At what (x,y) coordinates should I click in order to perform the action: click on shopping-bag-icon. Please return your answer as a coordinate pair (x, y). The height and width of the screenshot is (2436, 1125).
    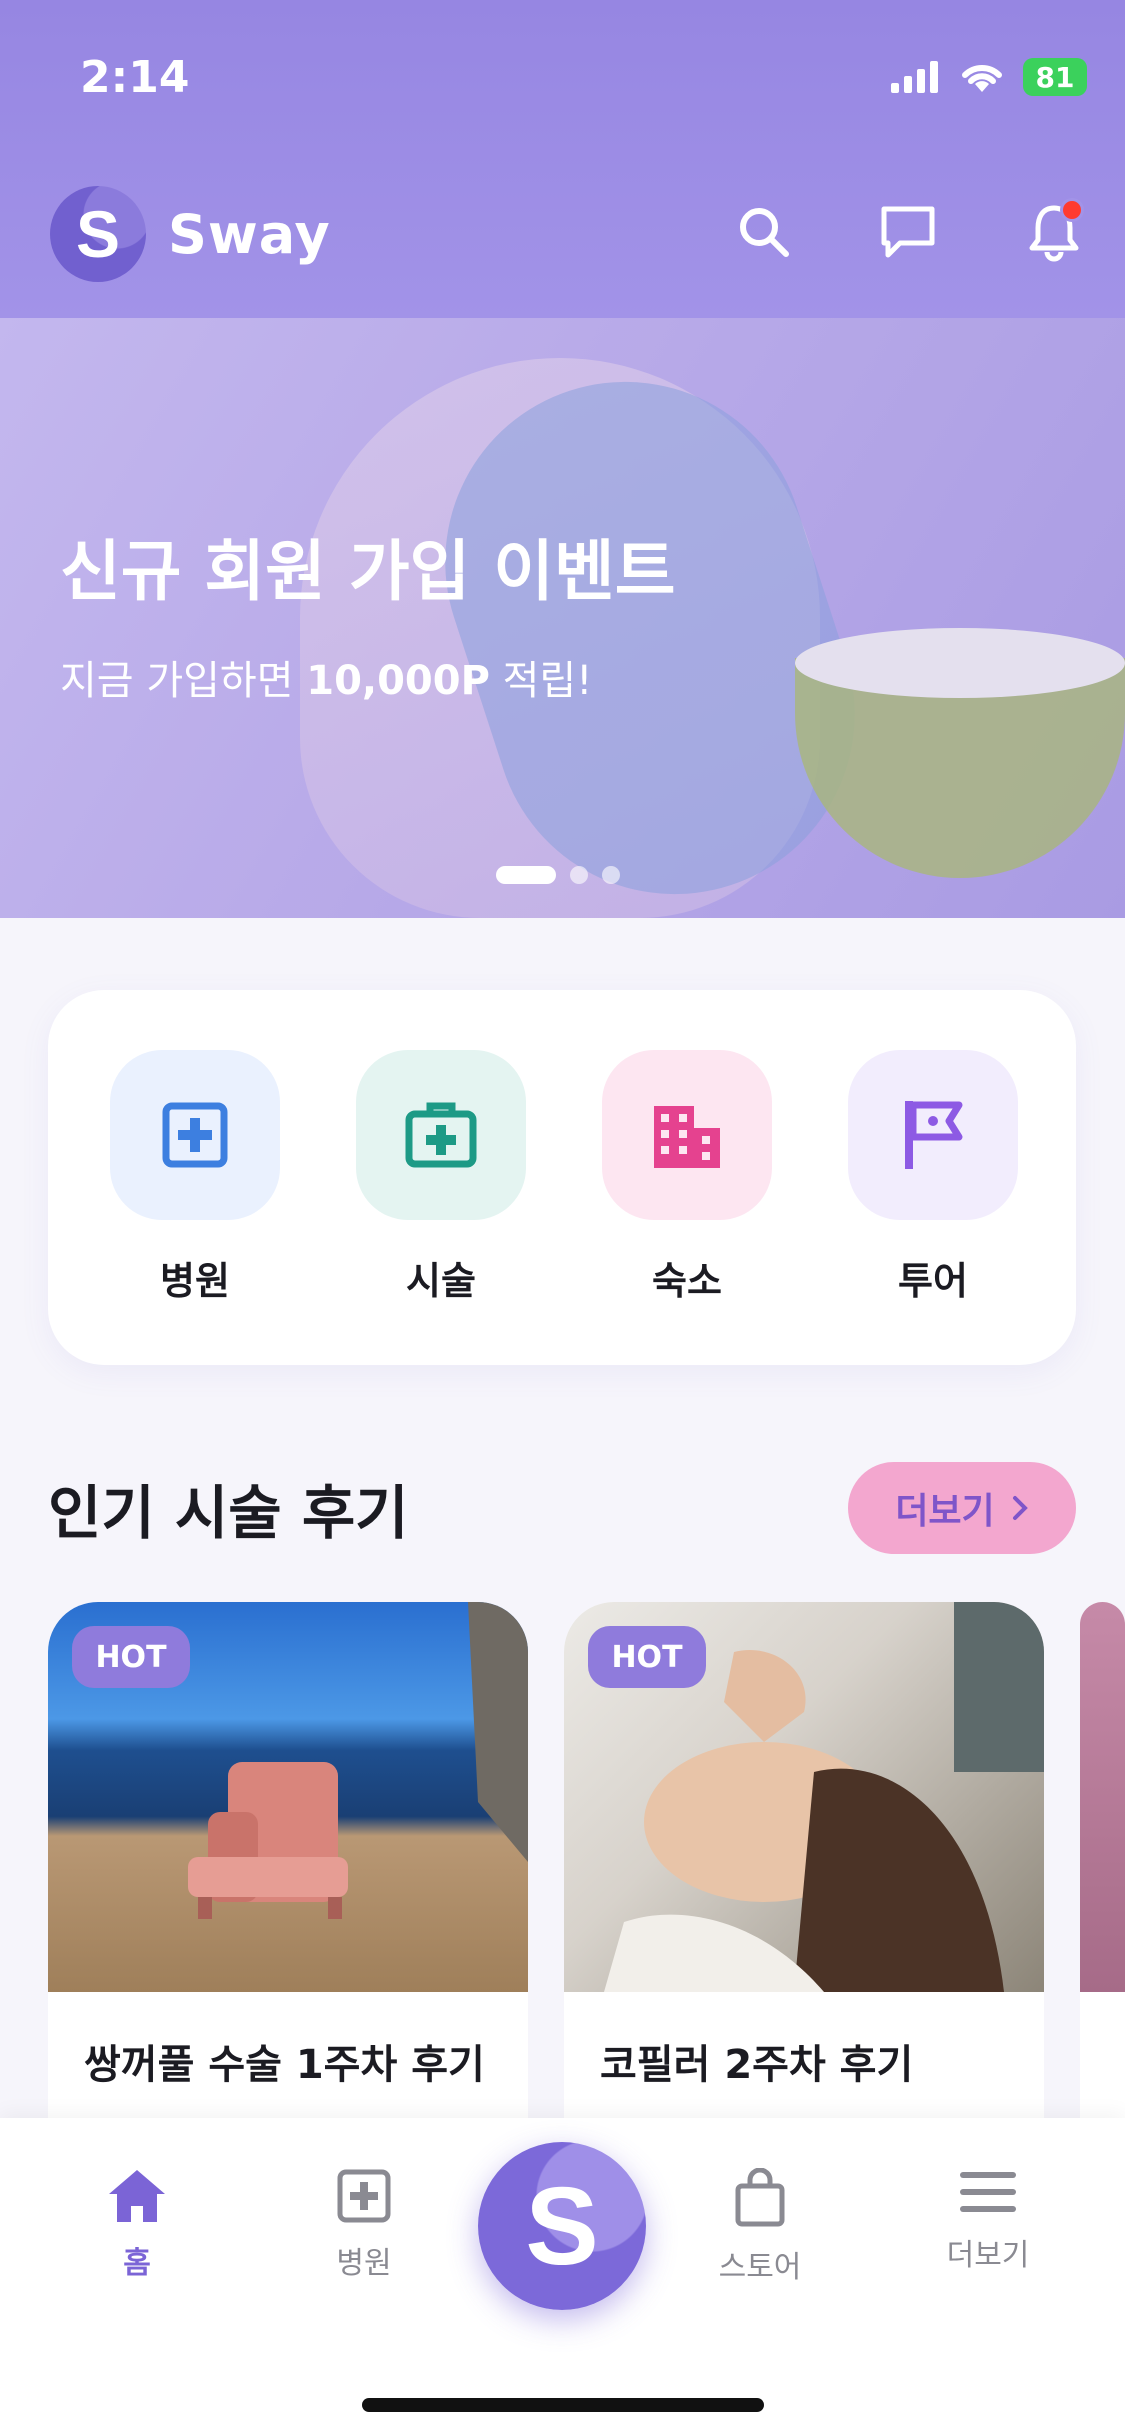
    Looking at the image, I should click on (760, 2197).